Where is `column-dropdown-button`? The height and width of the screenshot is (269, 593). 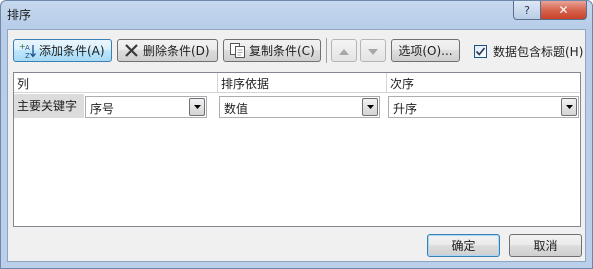 column-dropdown-button is located at coordinates (197, 107).